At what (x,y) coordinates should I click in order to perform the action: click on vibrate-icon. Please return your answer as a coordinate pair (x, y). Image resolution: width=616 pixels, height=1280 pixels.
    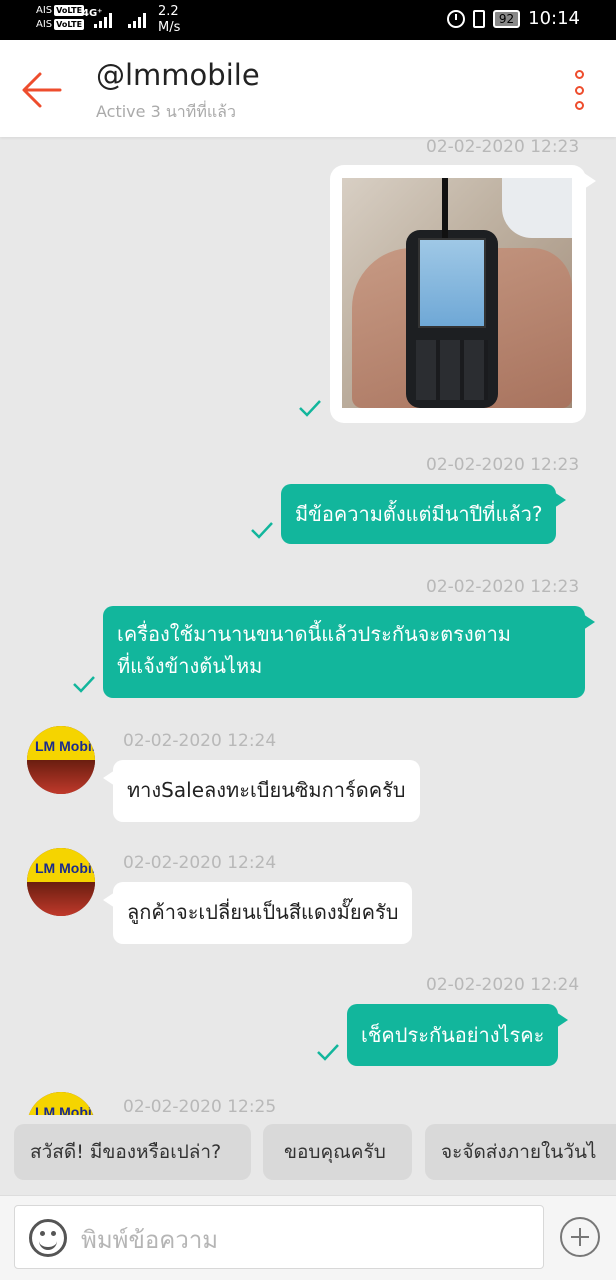
    Looking at the image, I should click on (478, 18).